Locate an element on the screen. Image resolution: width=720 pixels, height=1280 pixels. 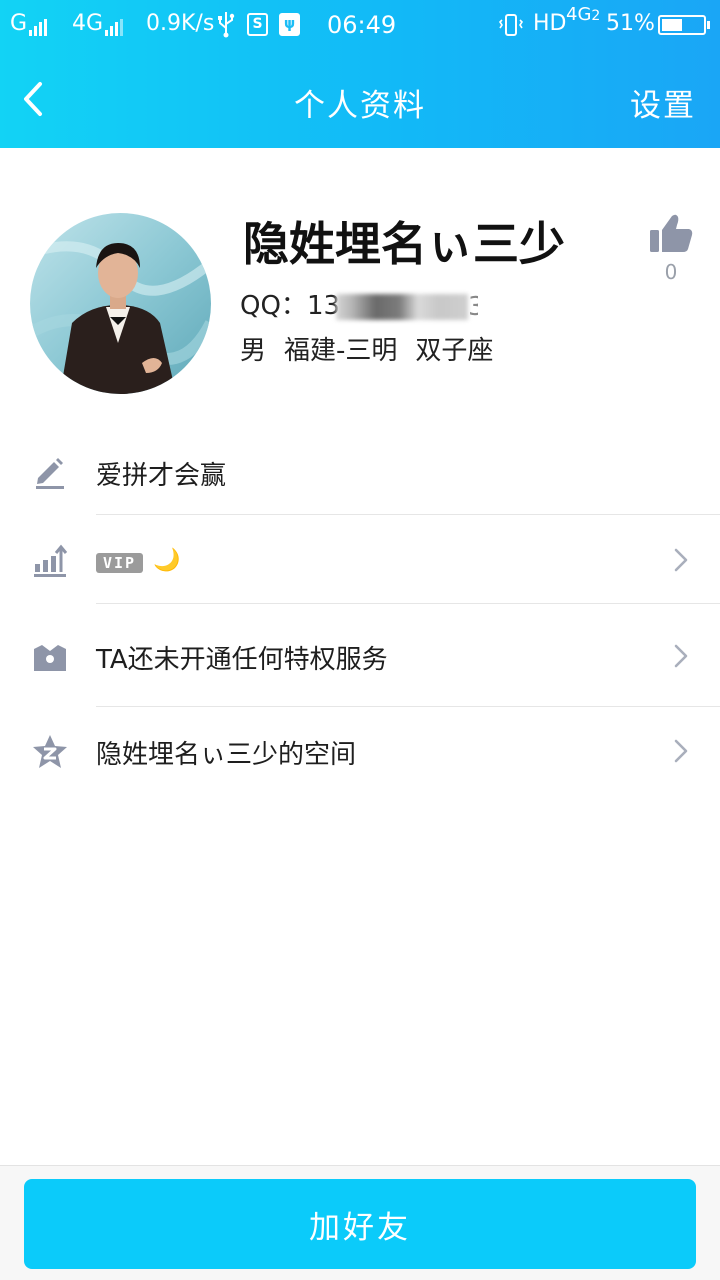
header: G 4G 0.9K/s S ψ 06:49 HD 4G2 51% 个人资料 设置 is located at coordinates (360, 74).